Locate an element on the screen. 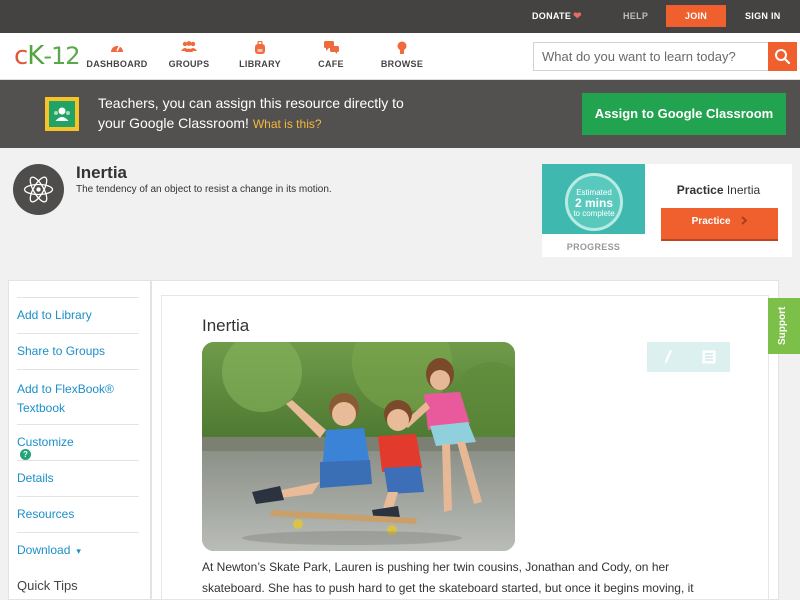 The height and width of the screenshot is (600, 800). sidebar-item-add-to-library: Add to Library is located at coordinates (78, 315).